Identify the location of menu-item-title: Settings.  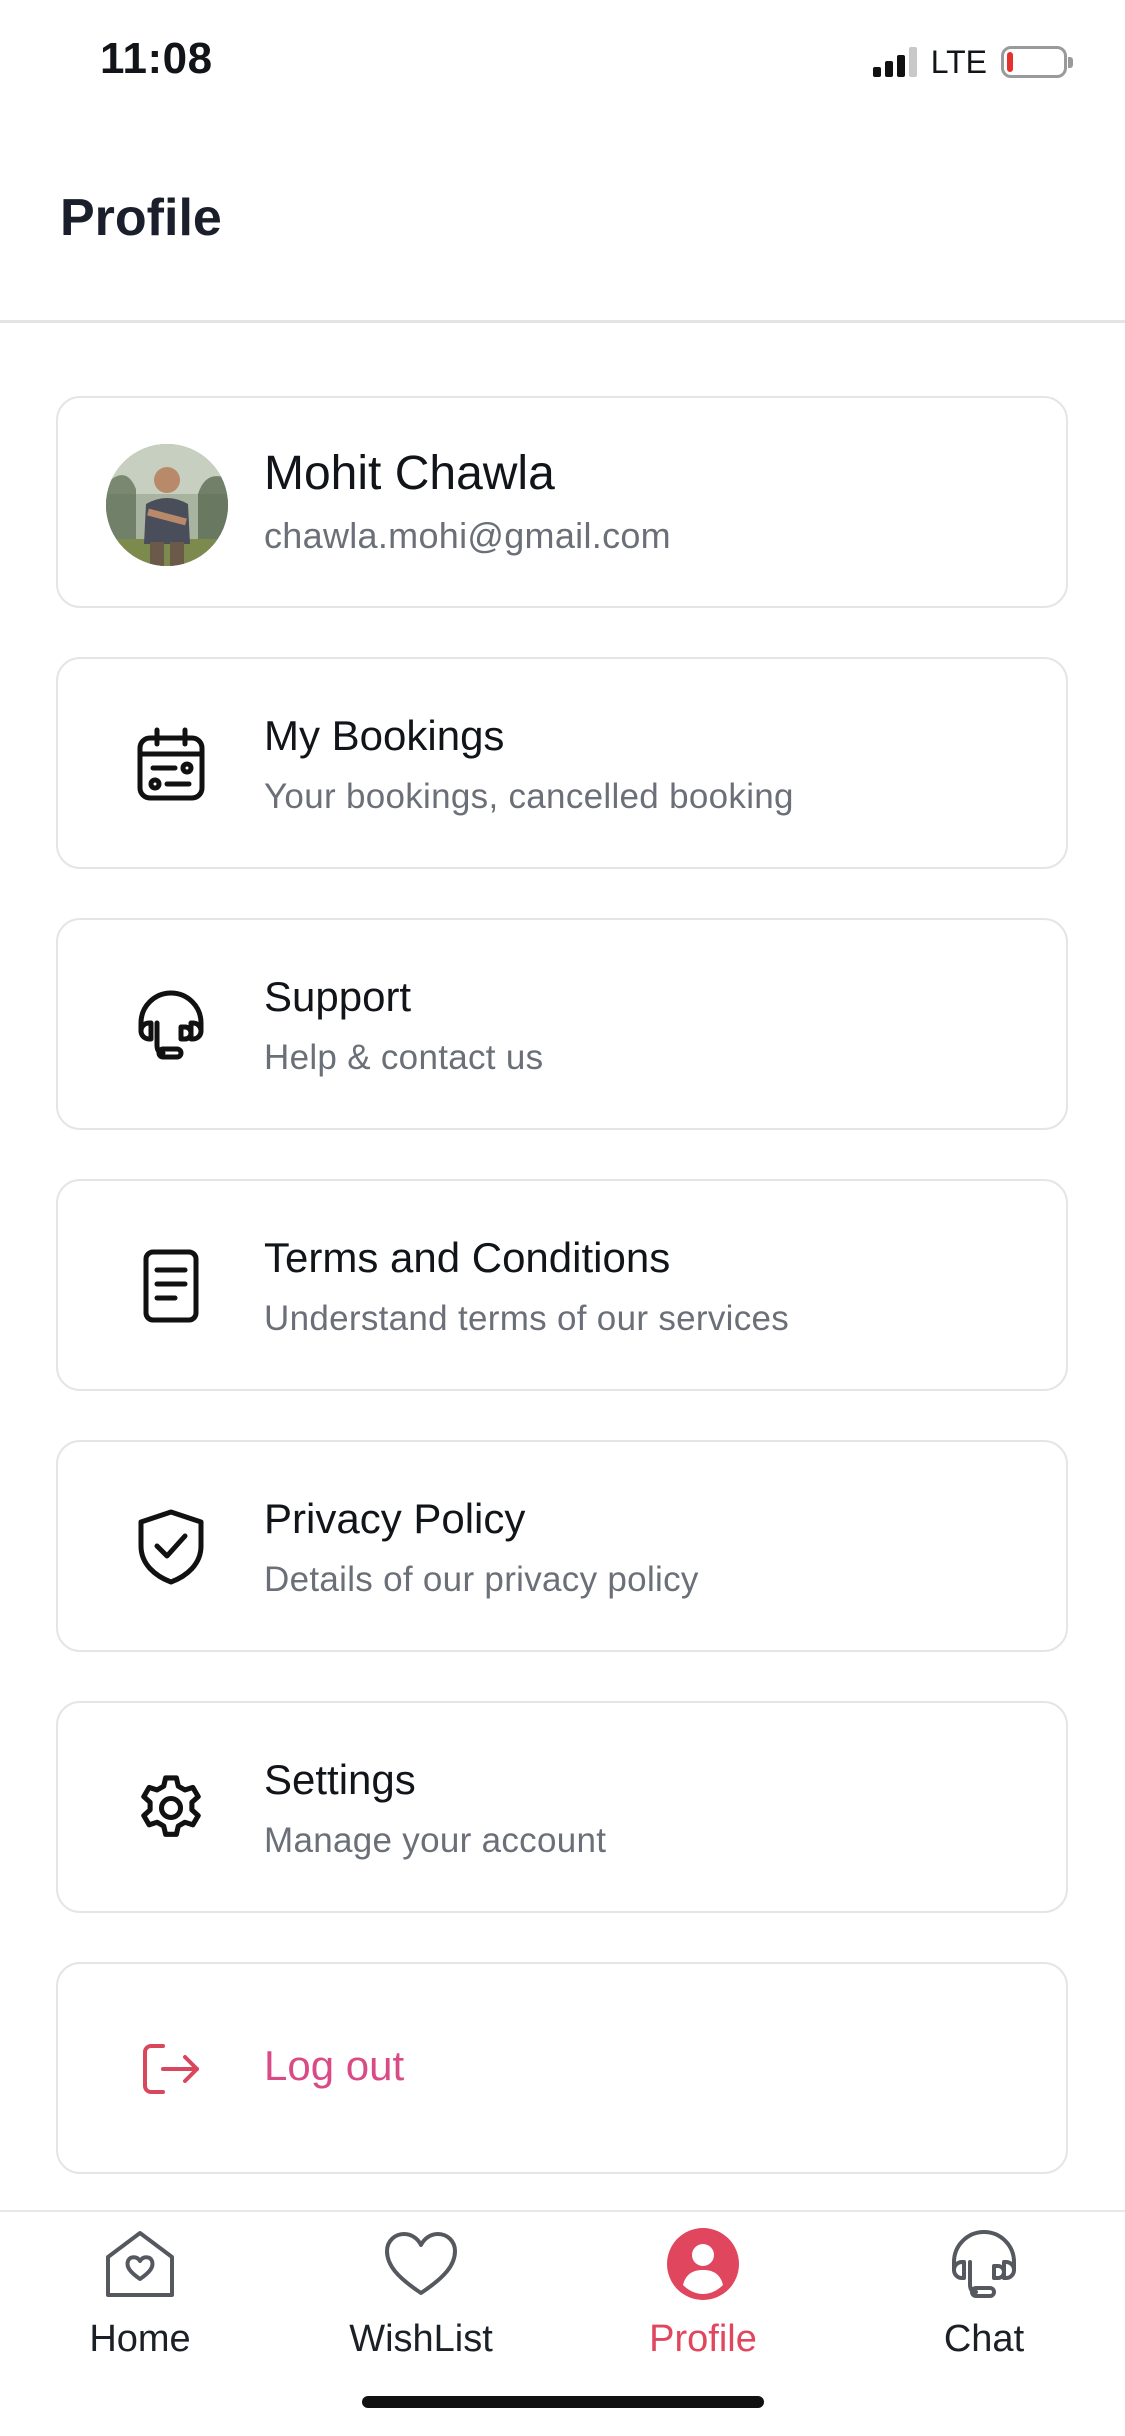
(340, 1779).